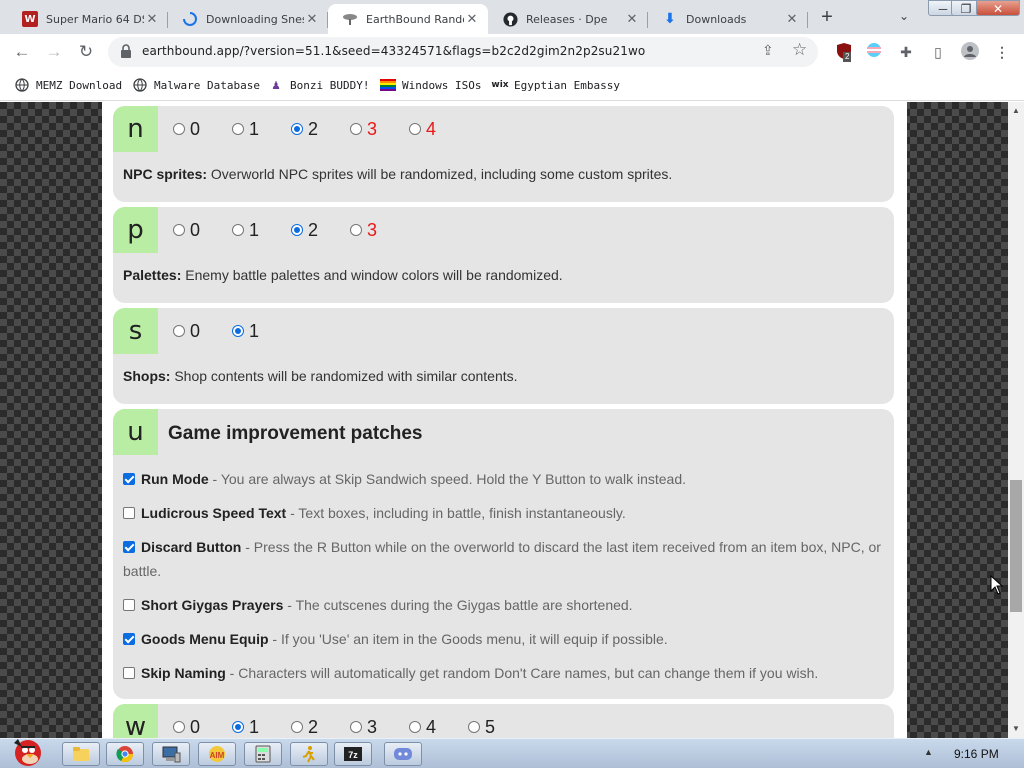 Image resolution: width=1024 pixels, height=768 pixels. Describe the element at coordinates (827, 17) in the screenshot. I see `new-tab-button: +` at that location.